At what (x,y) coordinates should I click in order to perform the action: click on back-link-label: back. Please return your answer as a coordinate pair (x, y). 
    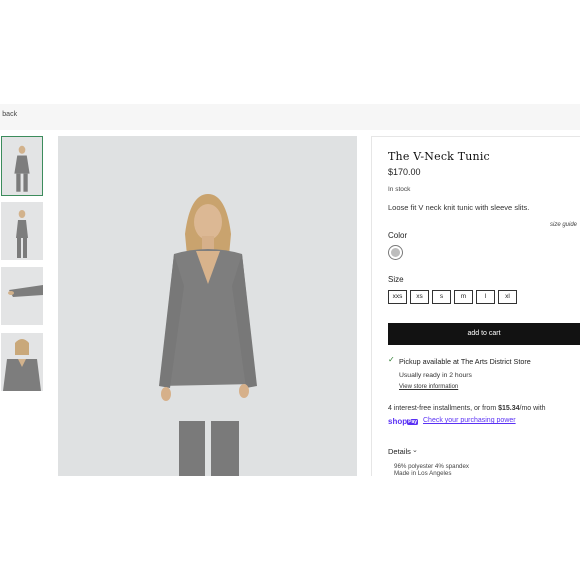
    Looking at the image, I should click on (10, 114).